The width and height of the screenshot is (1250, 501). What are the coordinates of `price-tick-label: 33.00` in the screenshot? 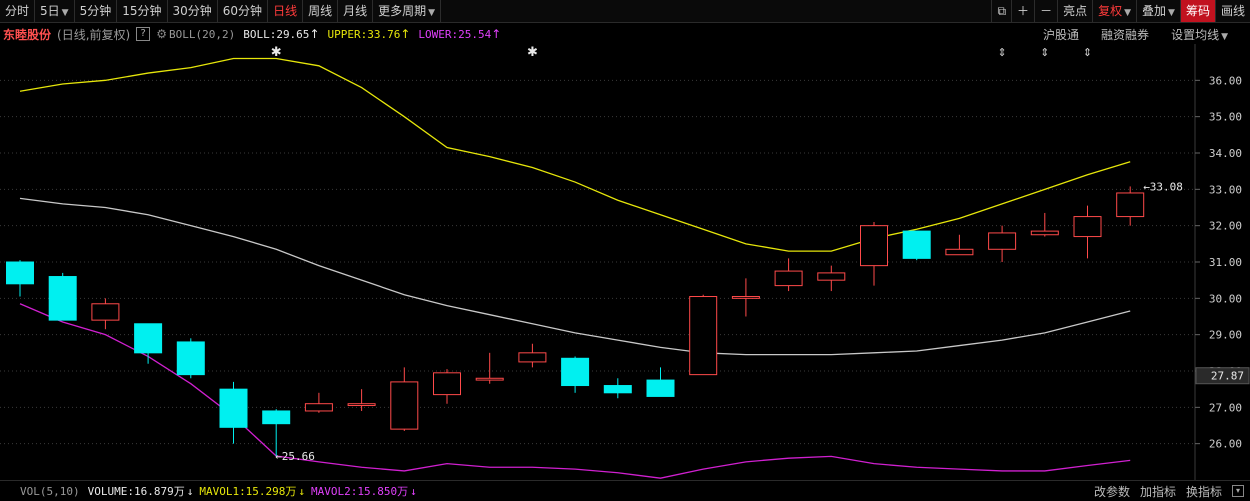 It's located at (1225, 189).